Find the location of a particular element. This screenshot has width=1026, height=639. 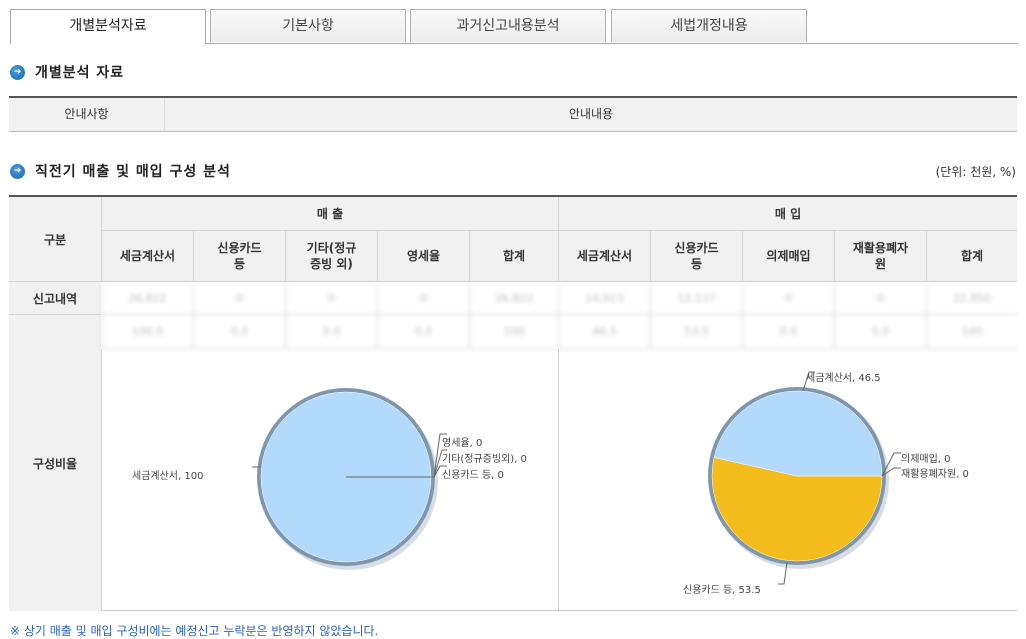

purchase-pie-label-invoice: 세금계산서, 46.5 is located at coordinates (843, 378).